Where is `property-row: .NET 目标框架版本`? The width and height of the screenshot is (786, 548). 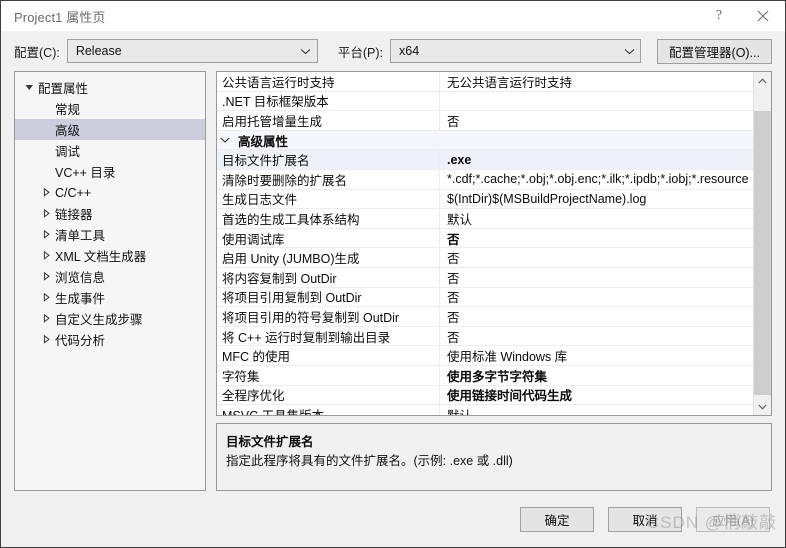
property-row: .NET 目标框架版本 is located at coordinates (485, 101).